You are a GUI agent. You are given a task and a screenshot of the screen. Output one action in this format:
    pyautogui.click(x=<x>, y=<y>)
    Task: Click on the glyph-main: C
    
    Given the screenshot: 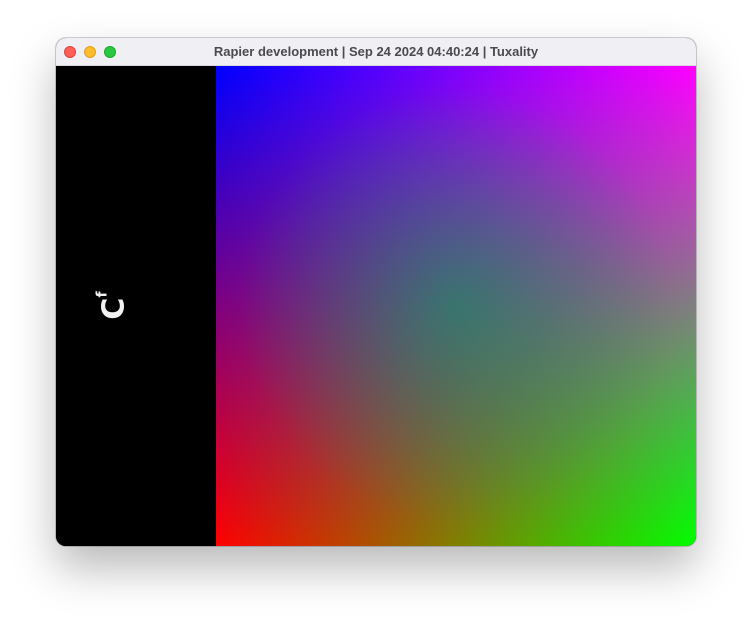 What is the action you would take?
    pyautogui.click(x=114, y=308)
    